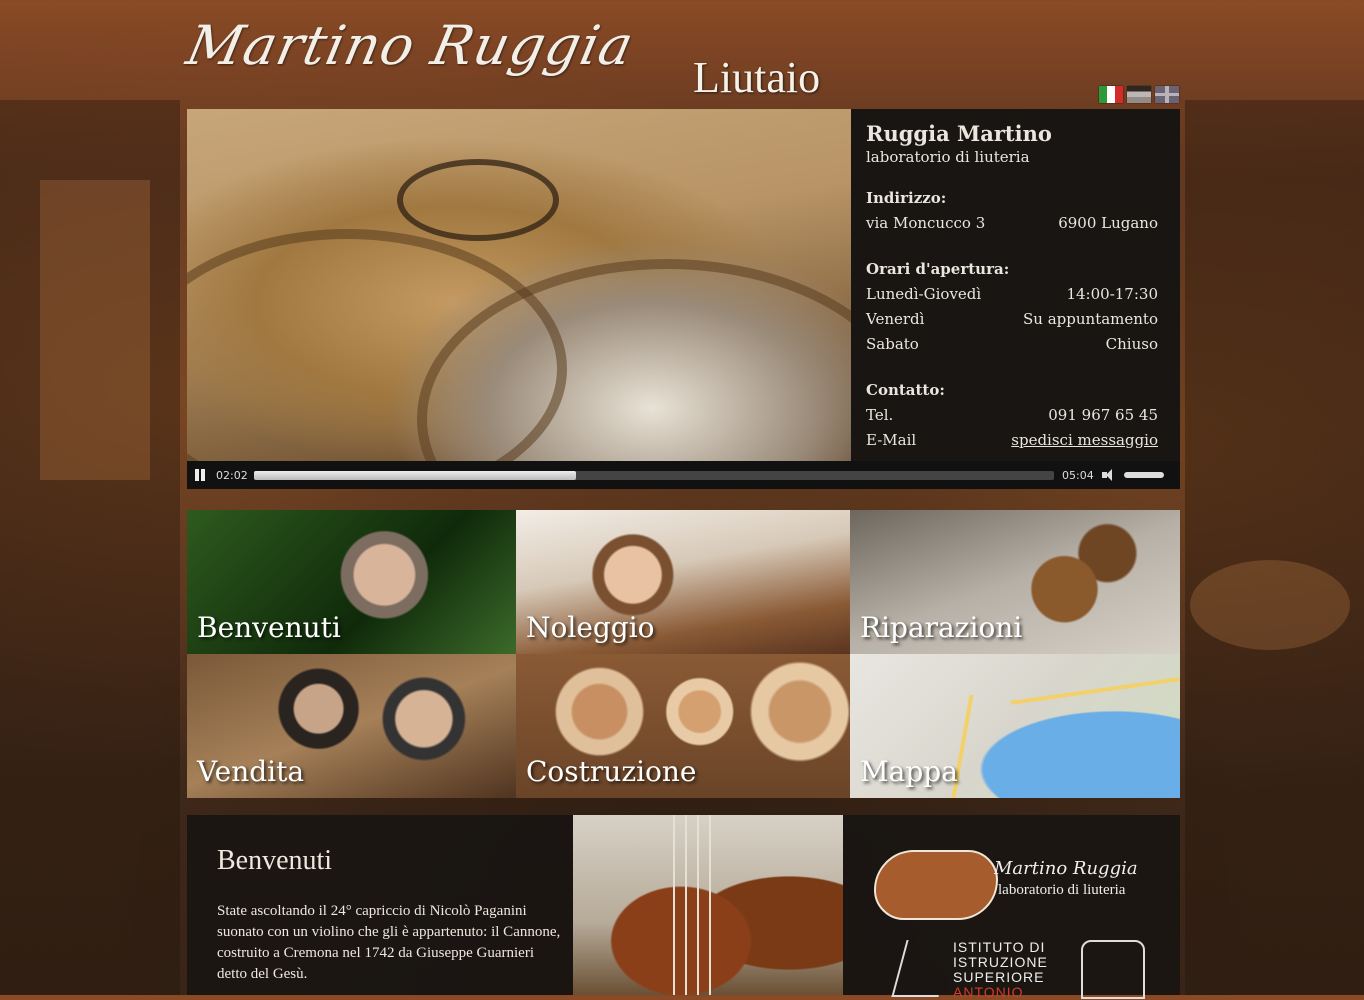 The image size is (1364, 1000). Describe the element at coordinates (478, 200) in the screenshot. I see `f-hole-detail` at that location.